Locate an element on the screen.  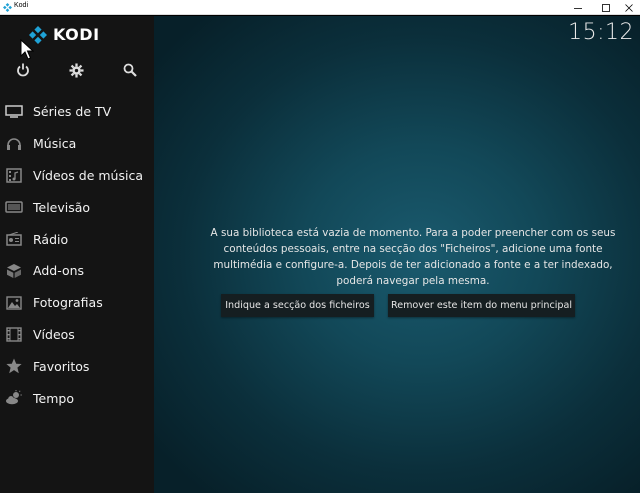
search-icon is located at coordinates (130, 70).